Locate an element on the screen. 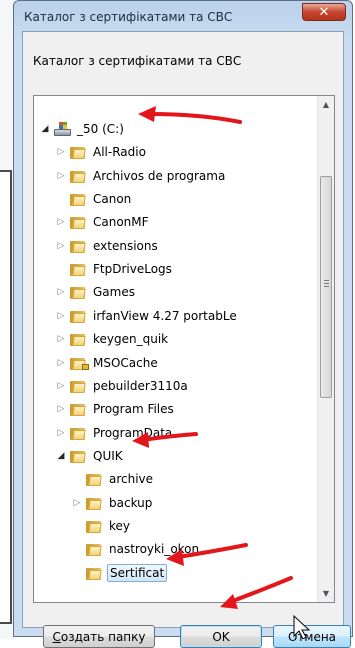 The image size is (355, 648). tree-item: ▷ All-Radio is located at coordinates (184, 152).